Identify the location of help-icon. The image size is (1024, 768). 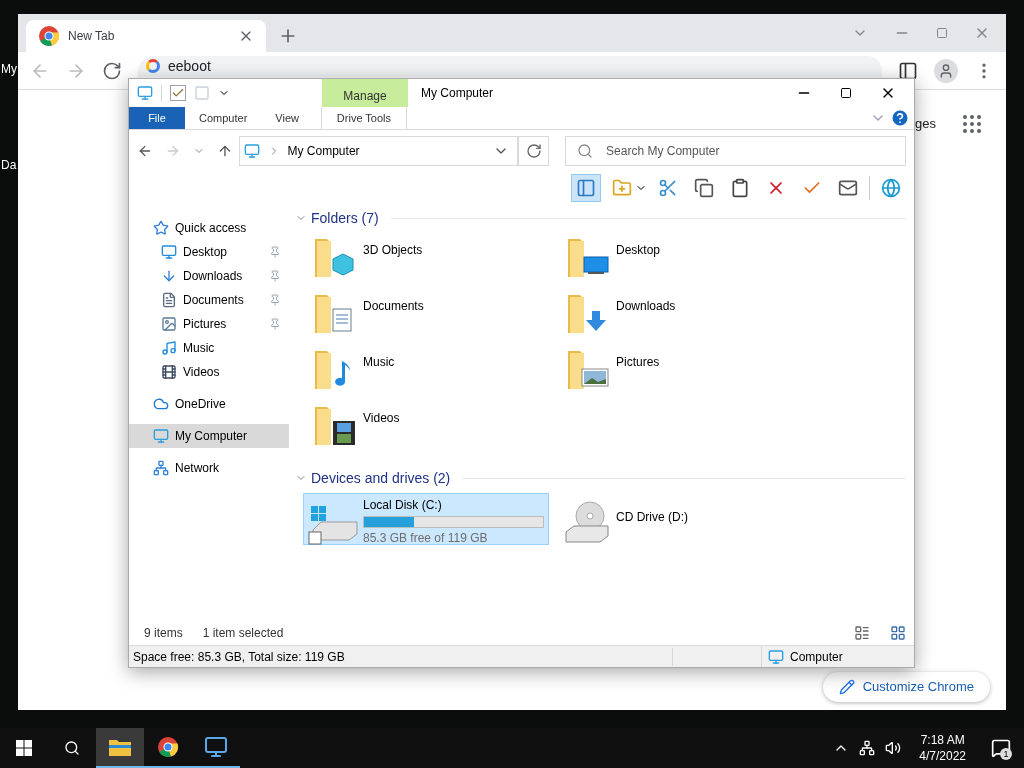
(900, 118).